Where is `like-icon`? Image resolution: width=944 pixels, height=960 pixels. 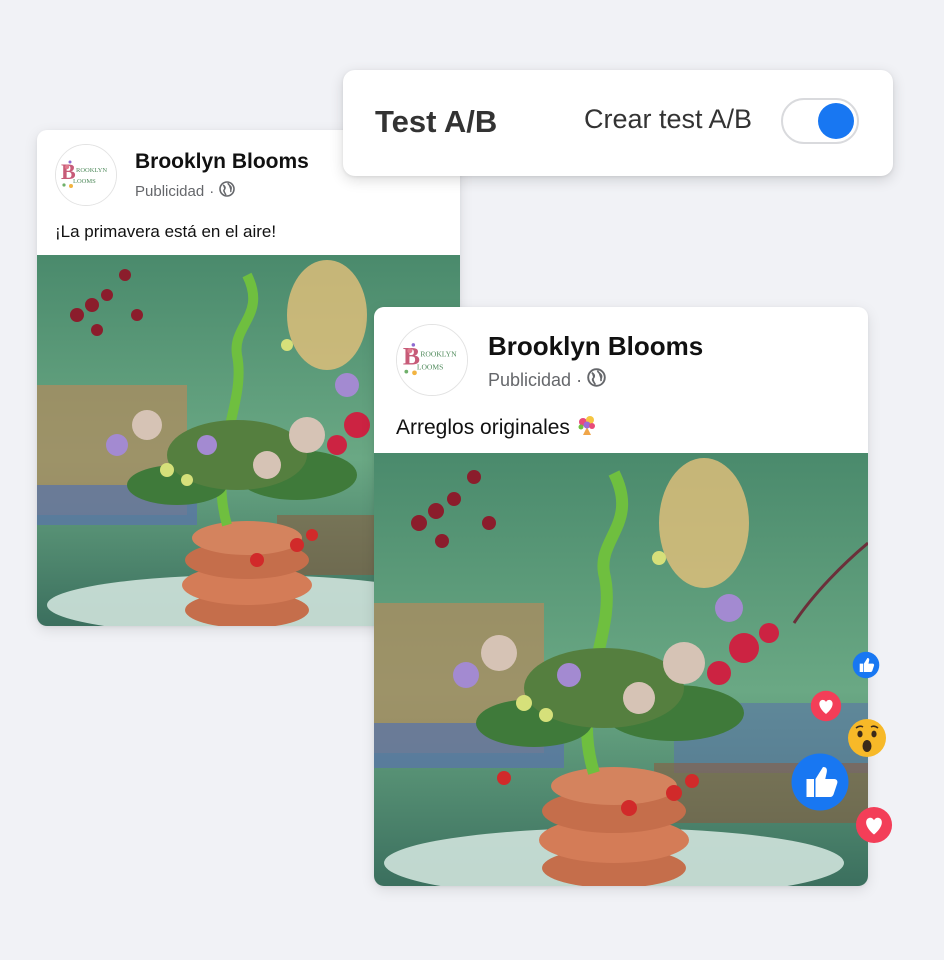
like-icon is located at coordinates (866, 665).